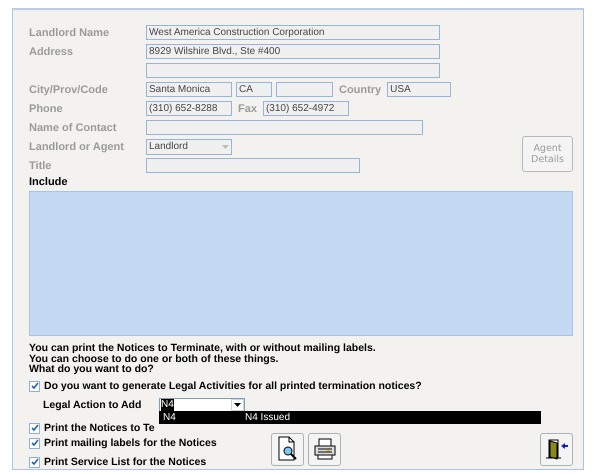  Describe the element at coordinates (203, 348) in the screenshot. I see `instruction-text: You can print the Notices to Terminate, with or without mailing labels.` at that location.